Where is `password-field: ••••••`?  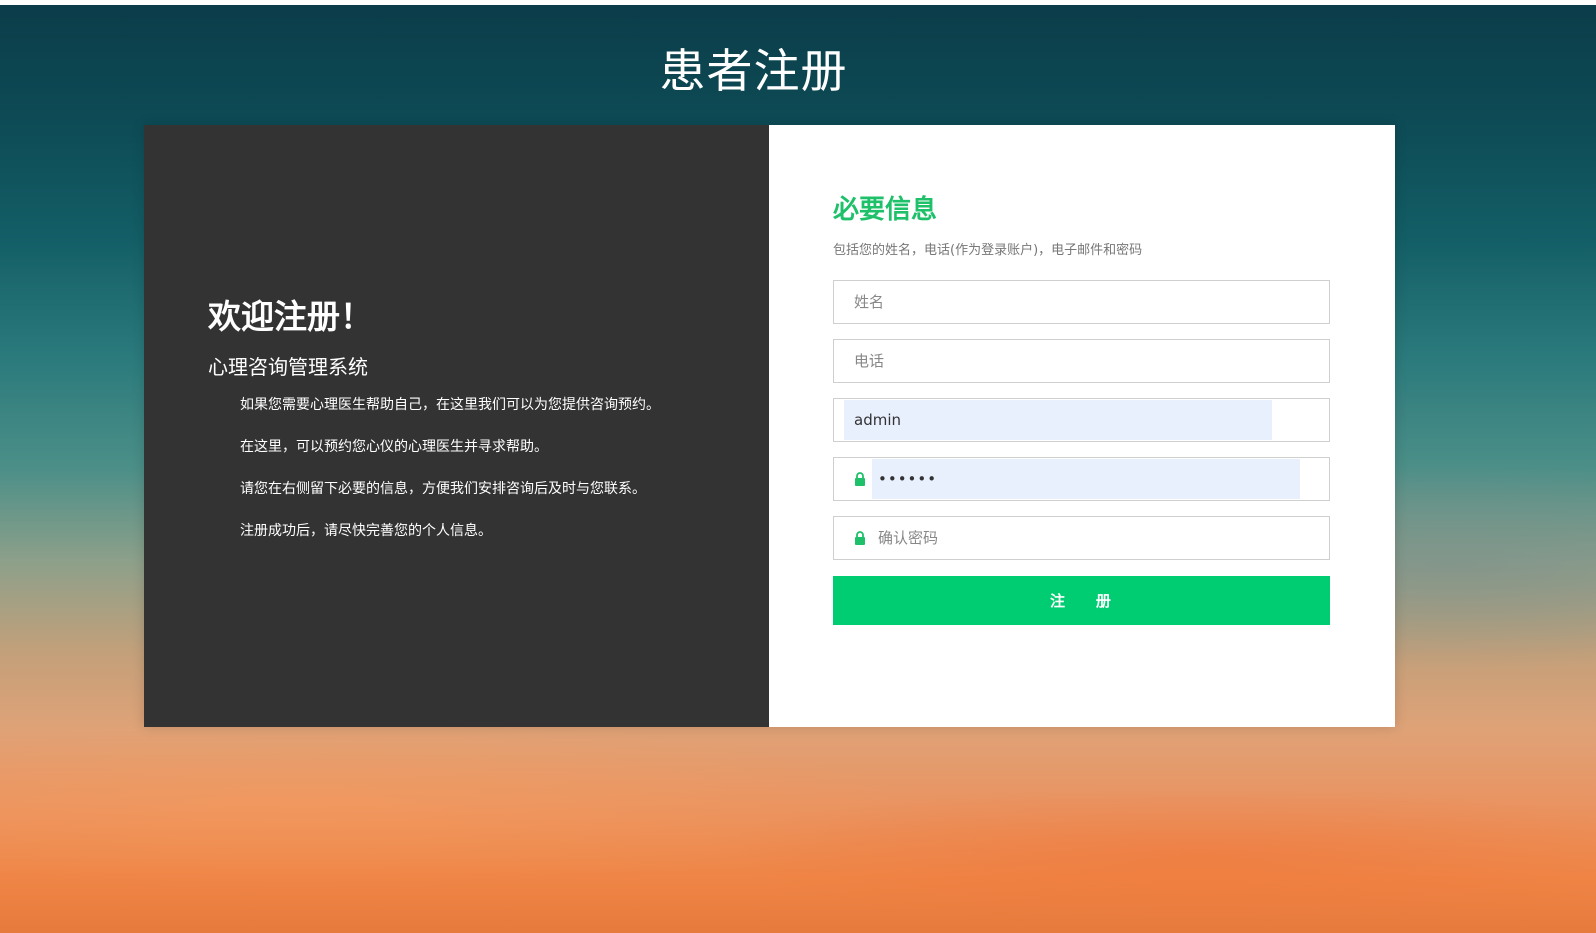 password-field: •••••• is located at coordinates (1081, 479).